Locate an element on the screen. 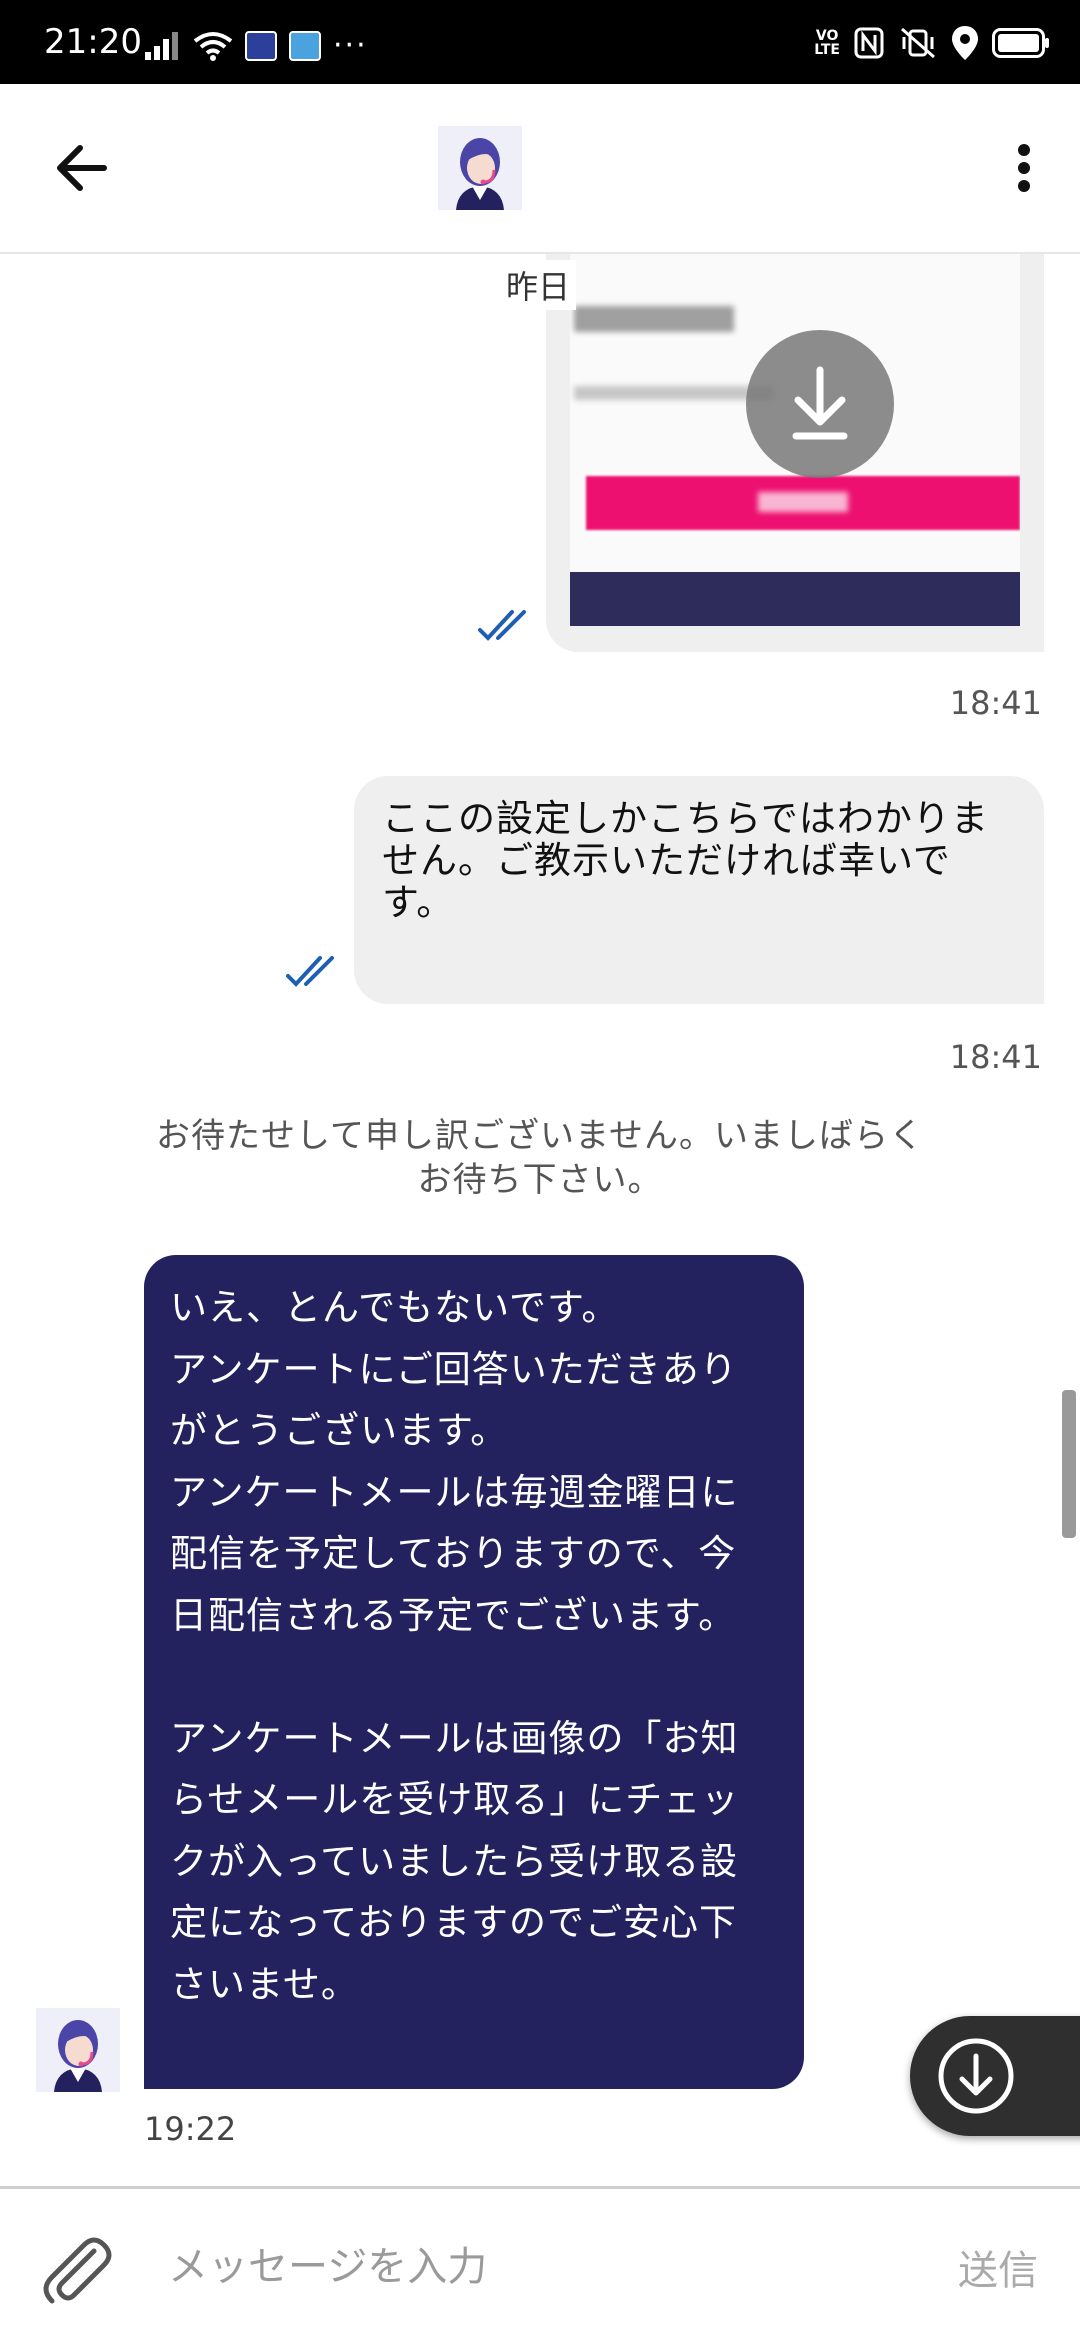 This screenshot has width=1080, height=2343. wifi-icon is located at coordinates (213, 46).